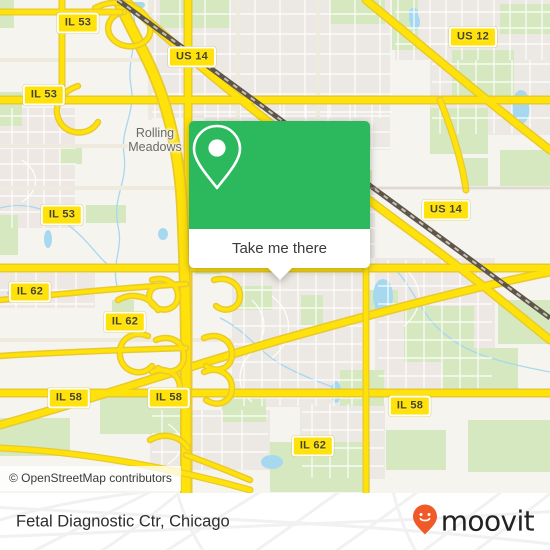 This screenshot has height=550, width=550. I want to click on moovit-smiley-pin-icon, so click(425, 521).